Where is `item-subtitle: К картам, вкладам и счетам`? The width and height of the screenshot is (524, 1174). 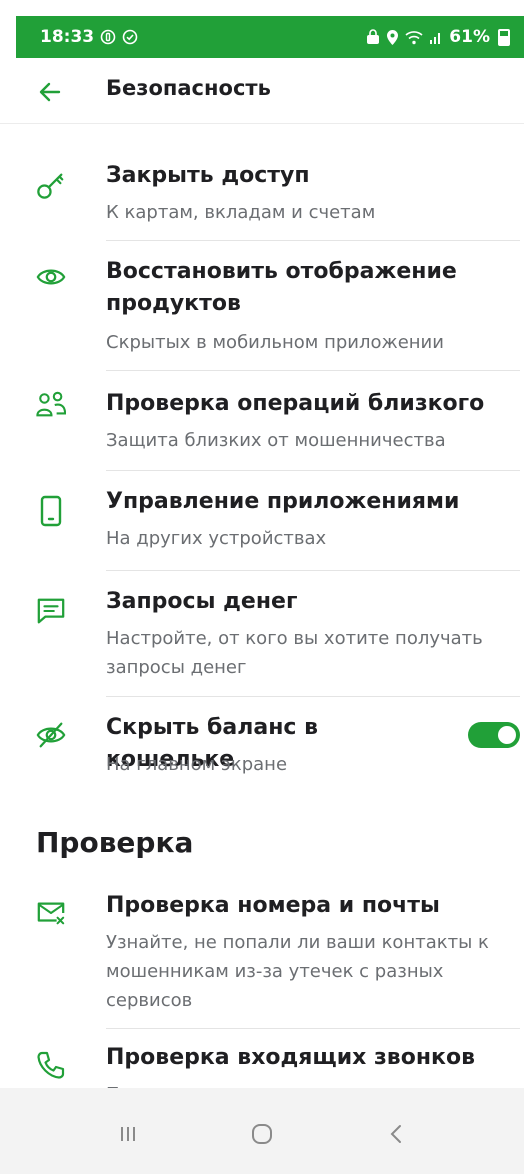 item-subtitle: К картам, вкладам и счетам is located at coordinates (241, 212).